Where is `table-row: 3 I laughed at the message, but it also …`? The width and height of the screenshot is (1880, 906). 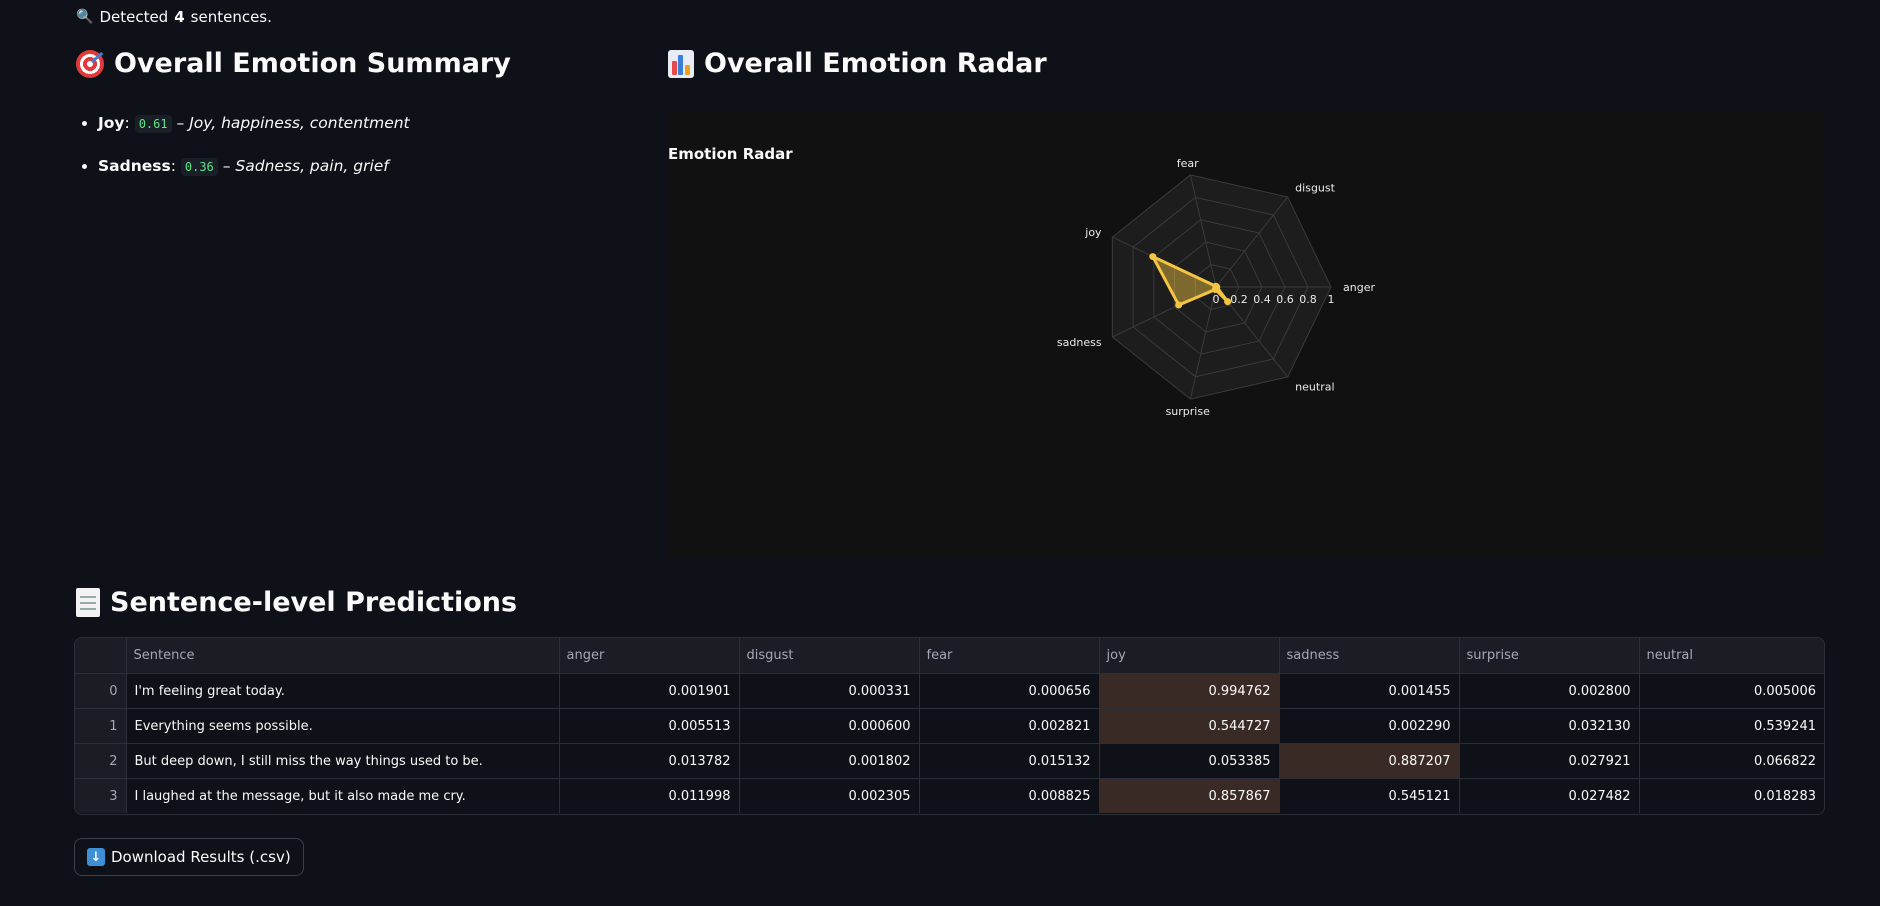 table-row: 3 I laughed at the message, but it also … is located at coordinates (949, 796).